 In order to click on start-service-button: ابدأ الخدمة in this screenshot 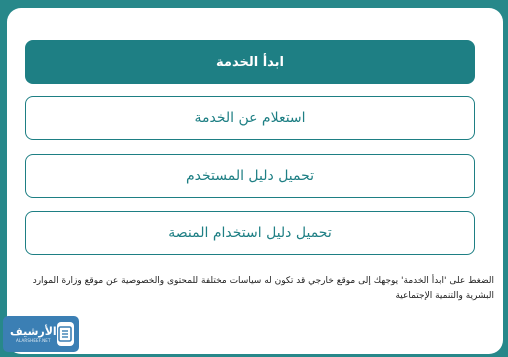, I will do `click(250, 62)`.